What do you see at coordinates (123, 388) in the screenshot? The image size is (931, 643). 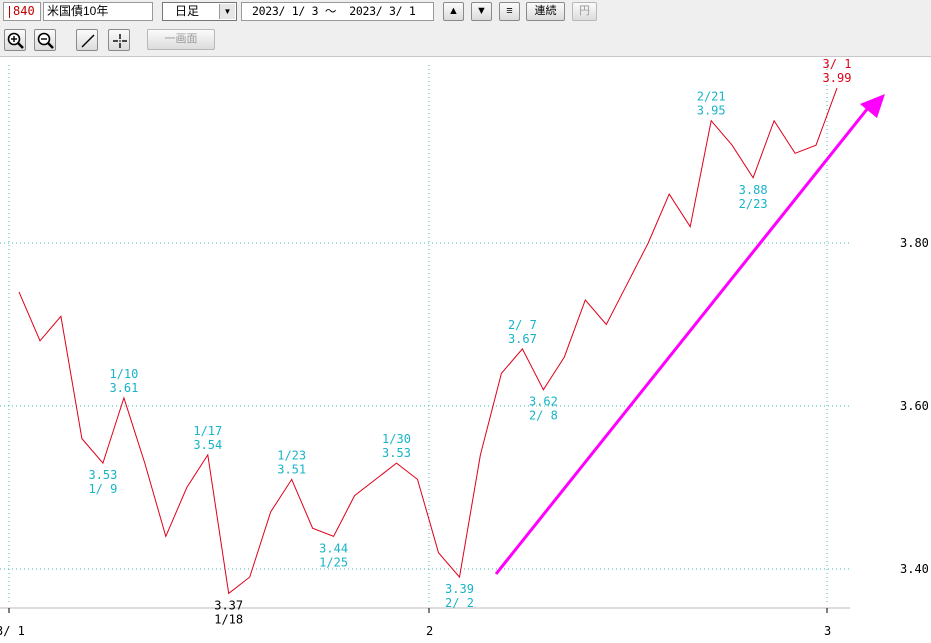 I see `annotation-value: 3.61` at bounding box center [123, 388].